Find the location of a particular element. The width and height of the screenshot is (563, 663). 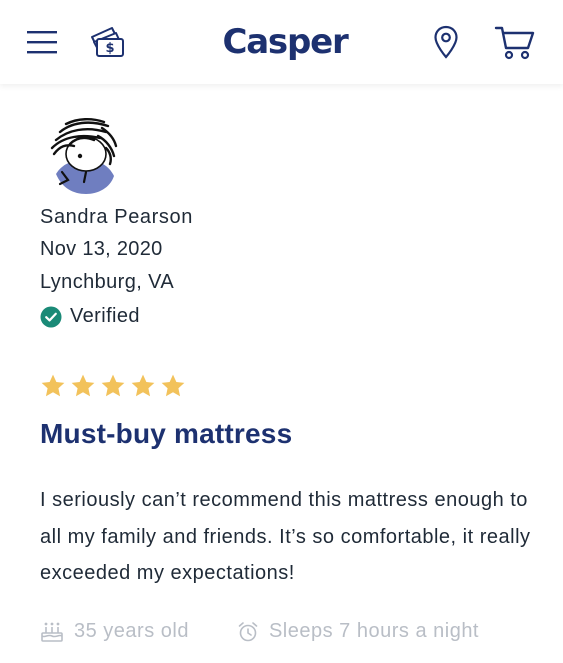

verified-badge: Verified is located at coordinates (90, 316).